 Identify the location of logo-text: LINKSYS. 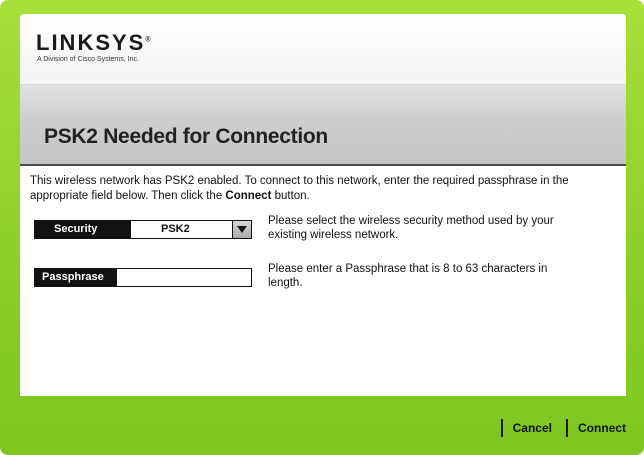
(91, 42).